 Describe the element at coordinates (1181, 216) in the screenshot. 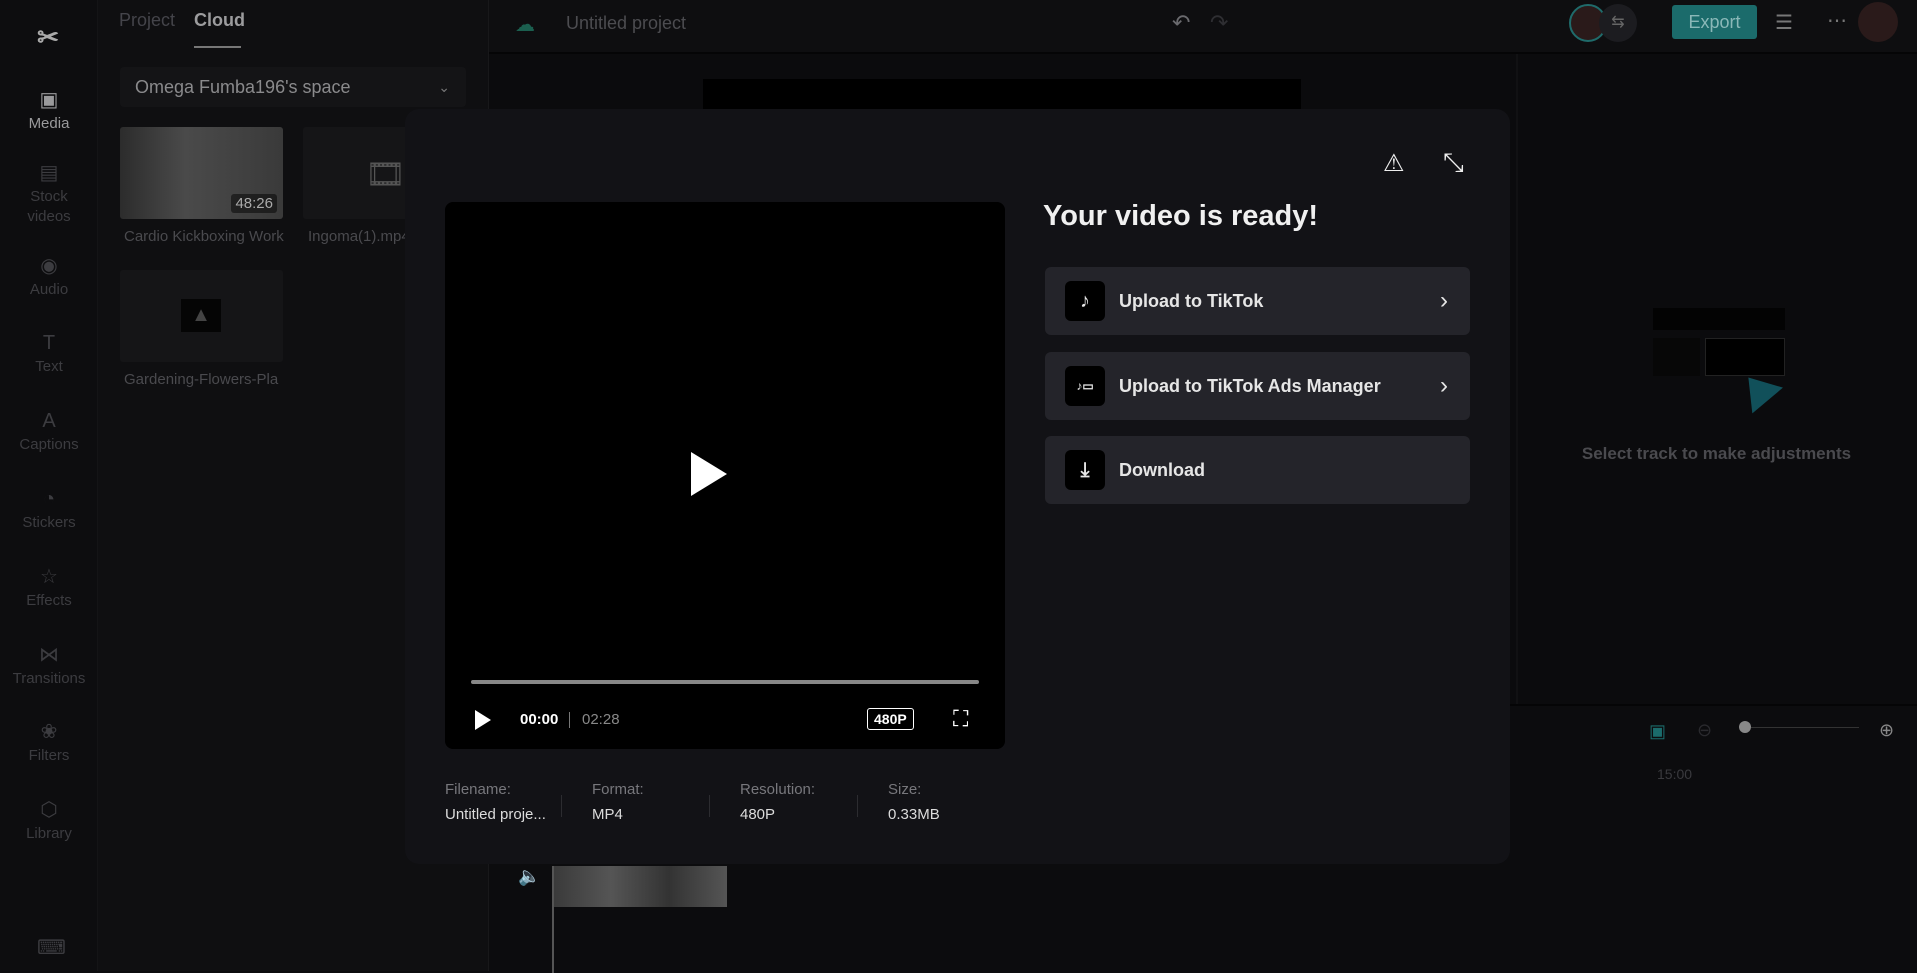

I see `dialog-title: Your video is ready!` at that location.